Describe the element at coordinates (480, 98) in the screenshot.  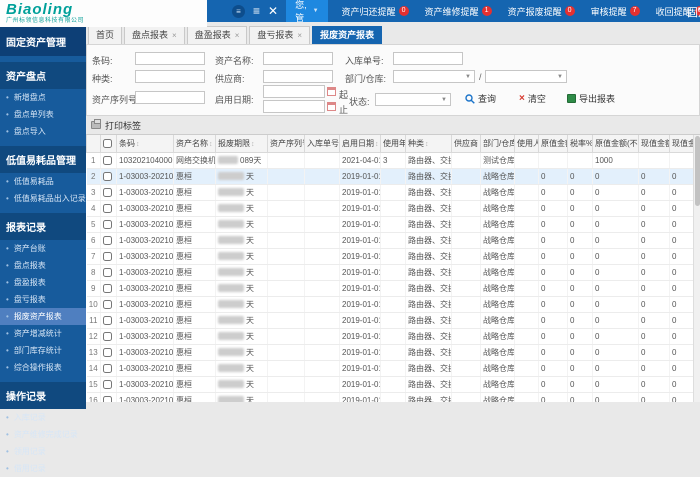
I see `query-button: 查询` at that location.